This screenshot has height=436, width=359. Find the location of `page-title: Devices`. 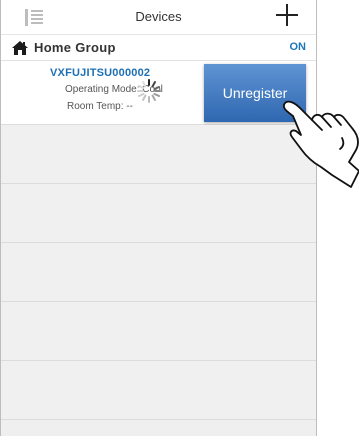

page-title: Devices is located at coordinates (158, 16).